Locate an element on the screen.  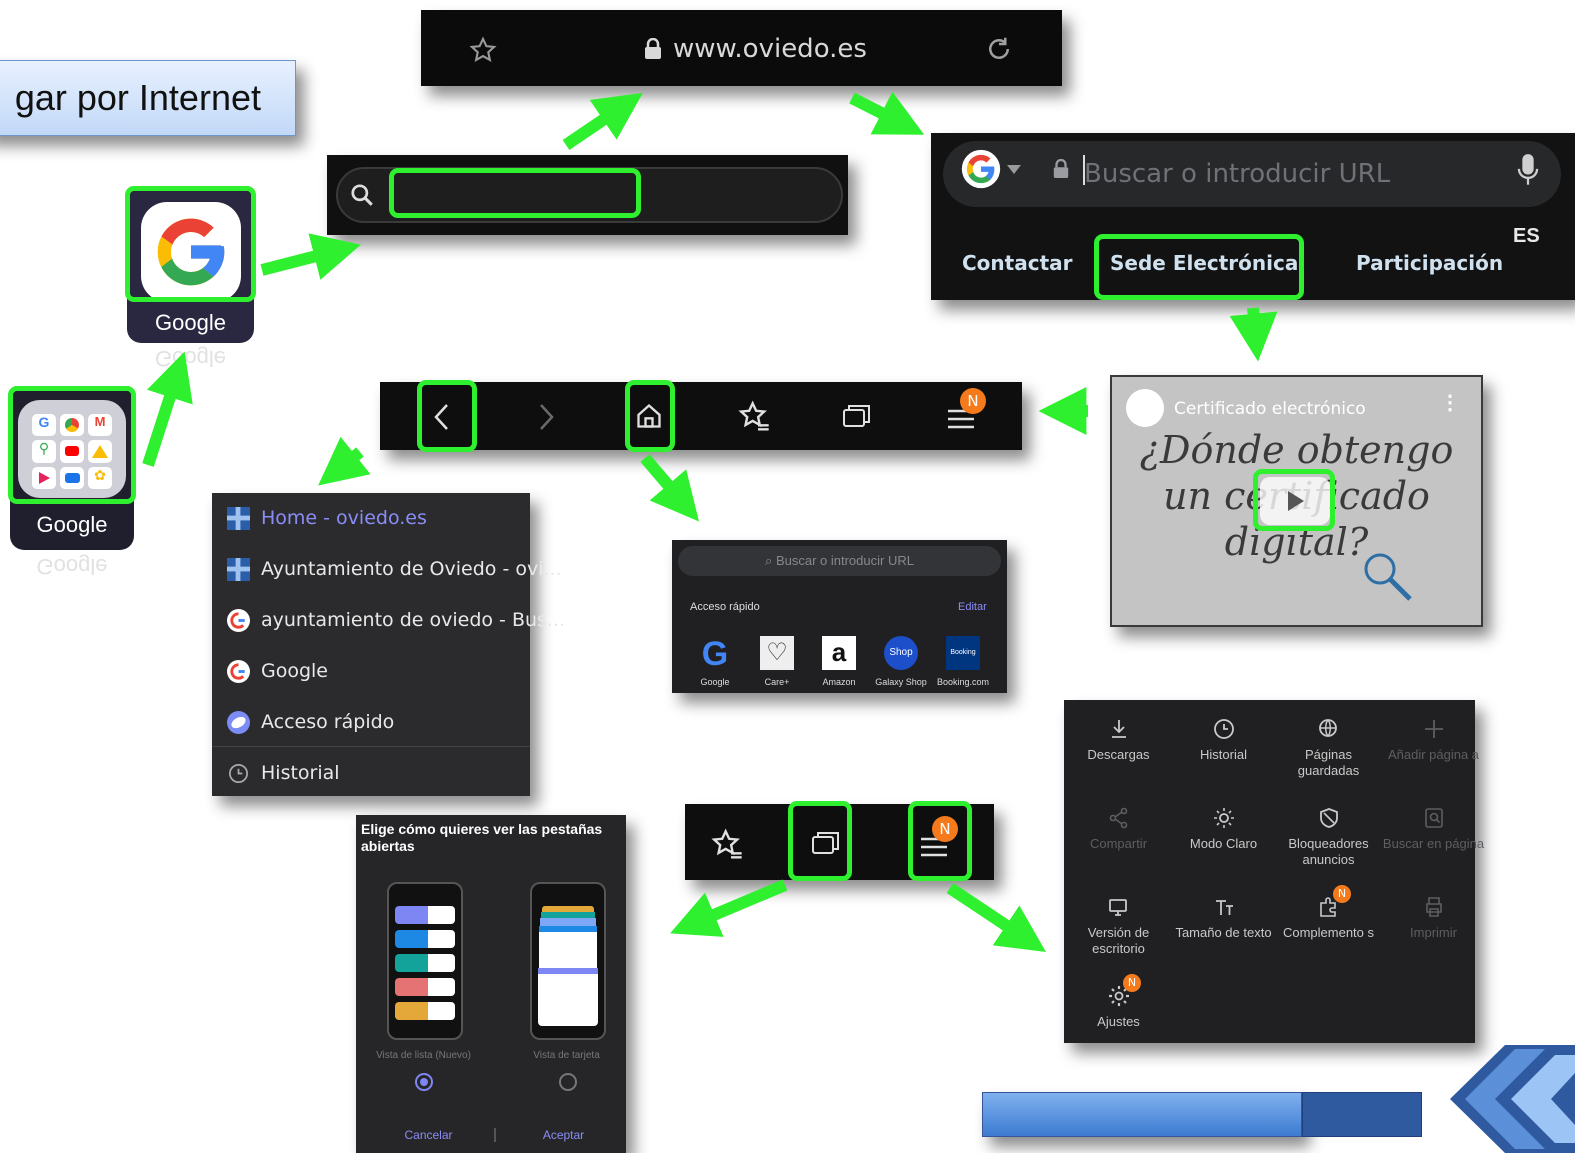
list-view-label: Vista de lista (Nuevo) is located at coordinates (423, 1055).